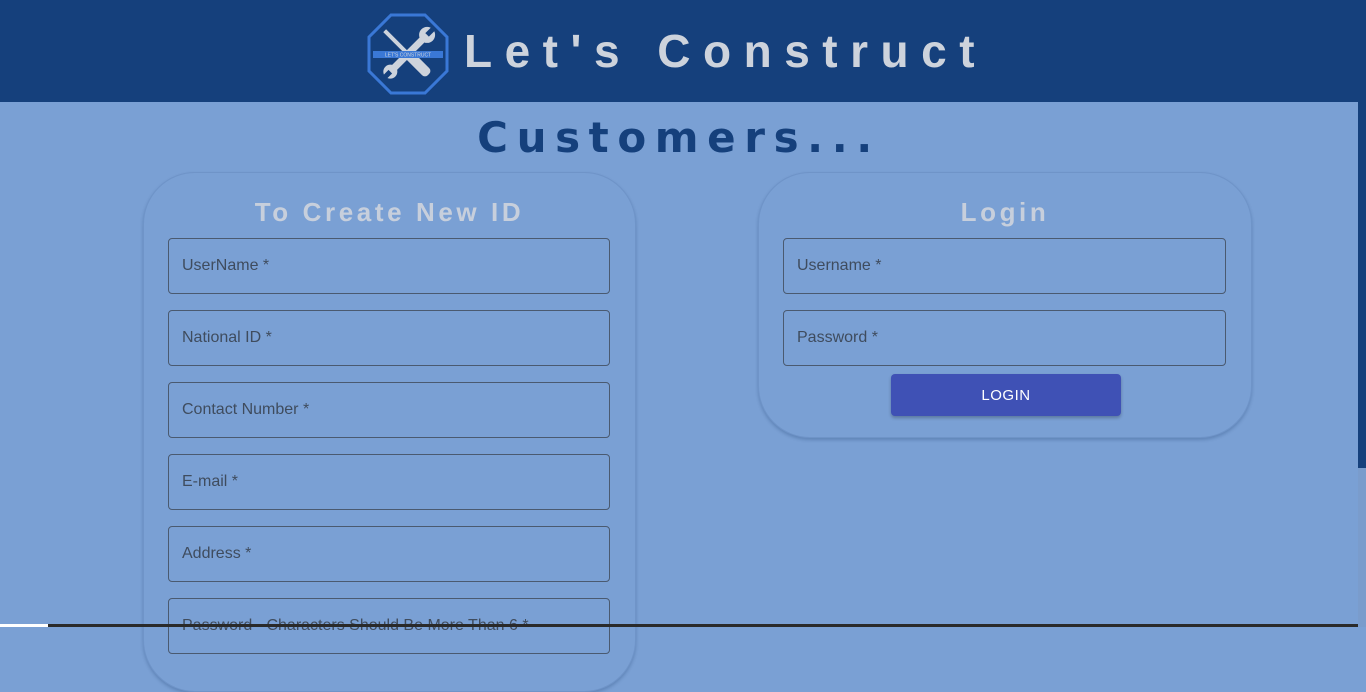  Describe the element at coordinates (226, 265) in the screenshot. I see `username-label: UserName *` at that location.